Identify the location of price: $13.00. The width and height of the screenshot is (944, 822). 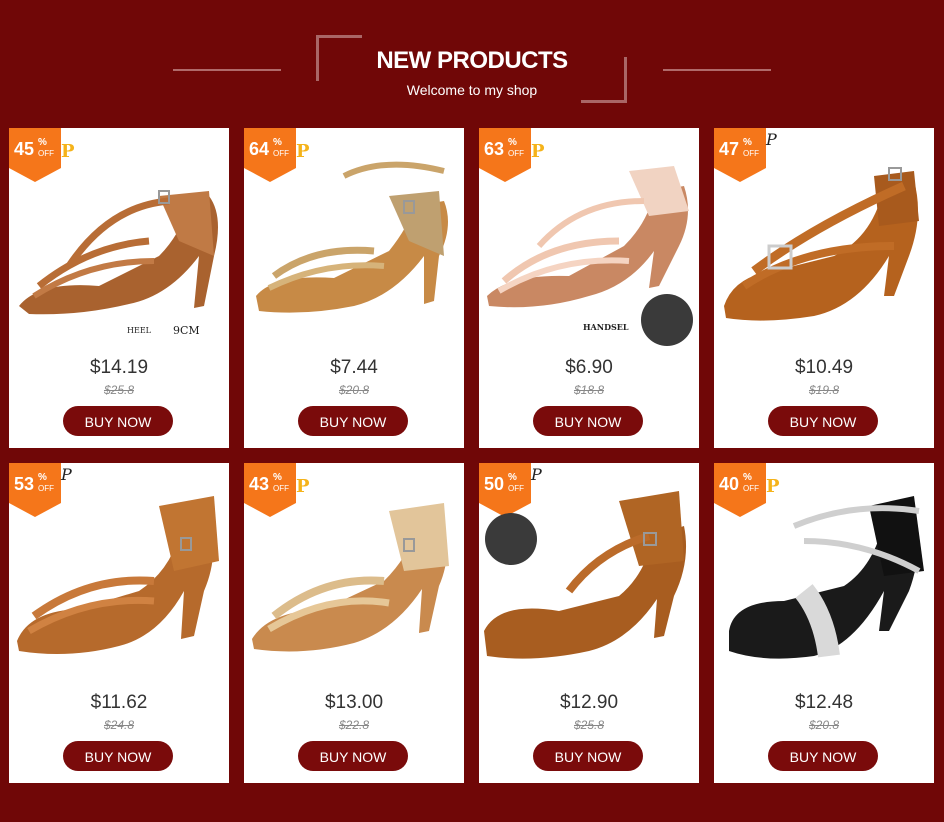
(354, 702).